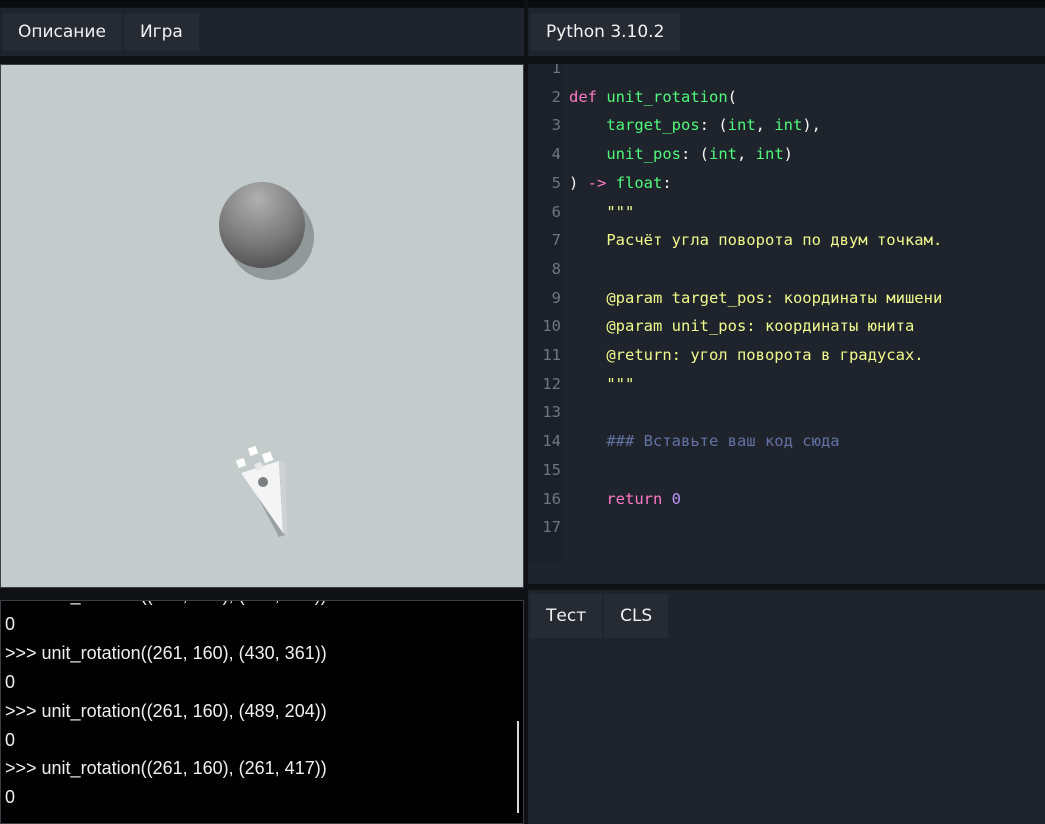 This screenshot has height=824, width=1045. Describe the element at coordinates (522, 3) in the screenshot. I see `top-strip` at that location.